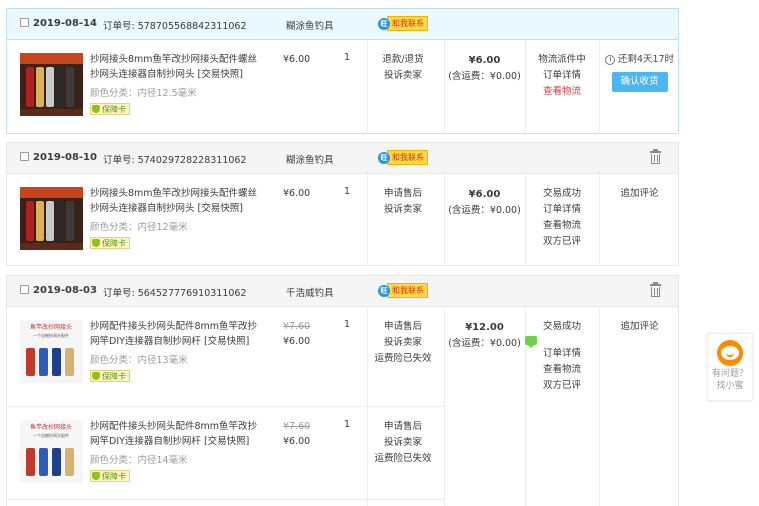 This screenshot has width=759, height=506. I want to click on column-divider, so click(599, 406).